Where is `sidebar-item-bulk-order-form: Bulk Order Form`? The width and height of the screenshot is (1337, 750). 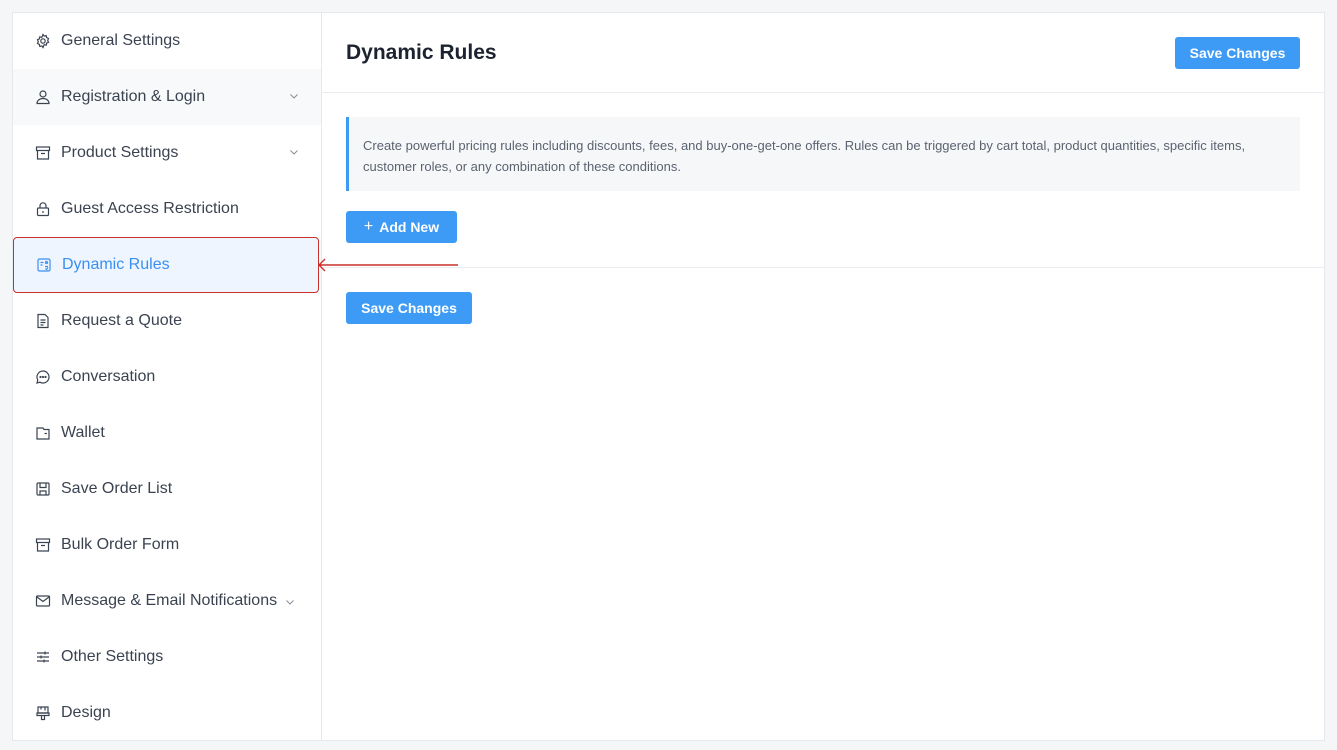
sidebar-item-bulk-order-form: Bulk Order Form is located at coordinates (167, 545).